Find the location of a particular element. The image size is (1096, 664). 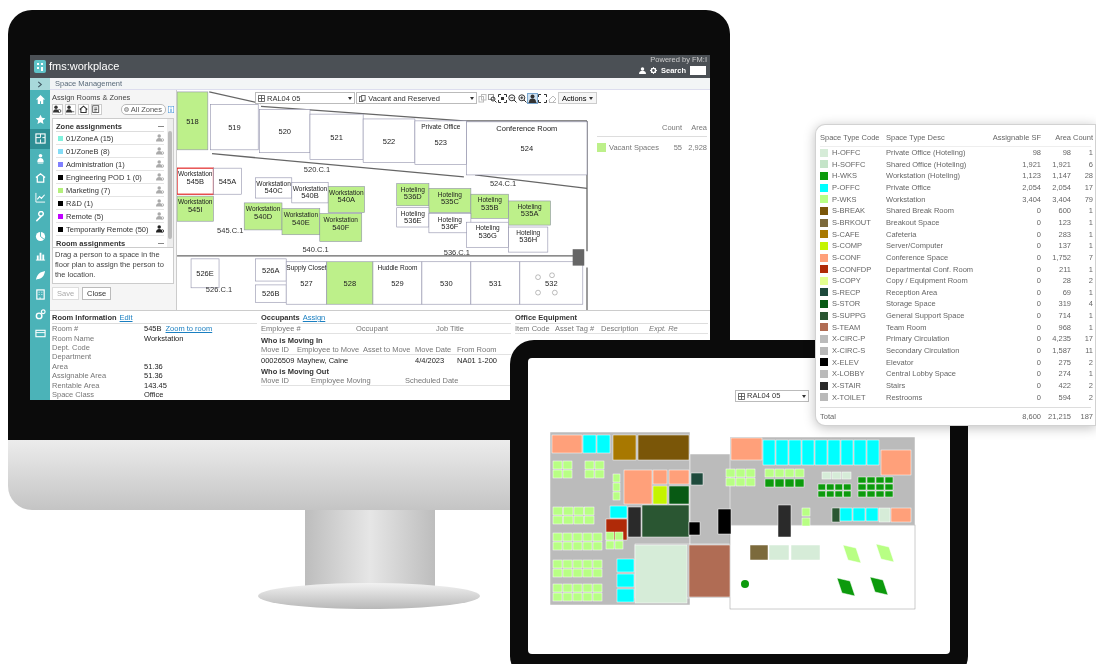

floor-plan-icon is located at coordinates (40, 139).